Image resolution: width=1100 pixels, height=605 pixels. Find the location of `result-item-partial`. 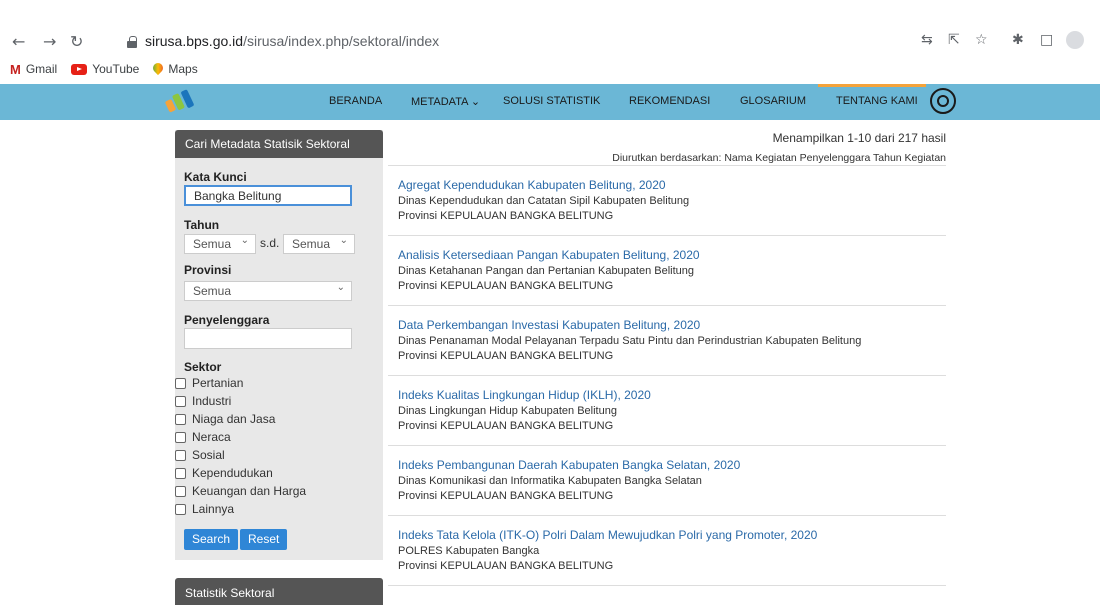

result-item-partial is located at coordinates (667, 595).